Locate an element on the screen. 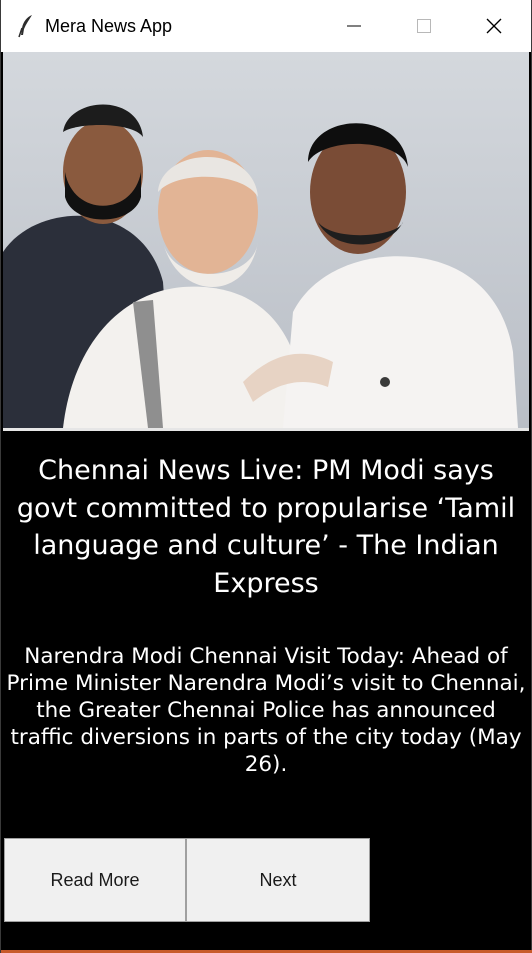  close-icon is located at coordinates (494, 26).